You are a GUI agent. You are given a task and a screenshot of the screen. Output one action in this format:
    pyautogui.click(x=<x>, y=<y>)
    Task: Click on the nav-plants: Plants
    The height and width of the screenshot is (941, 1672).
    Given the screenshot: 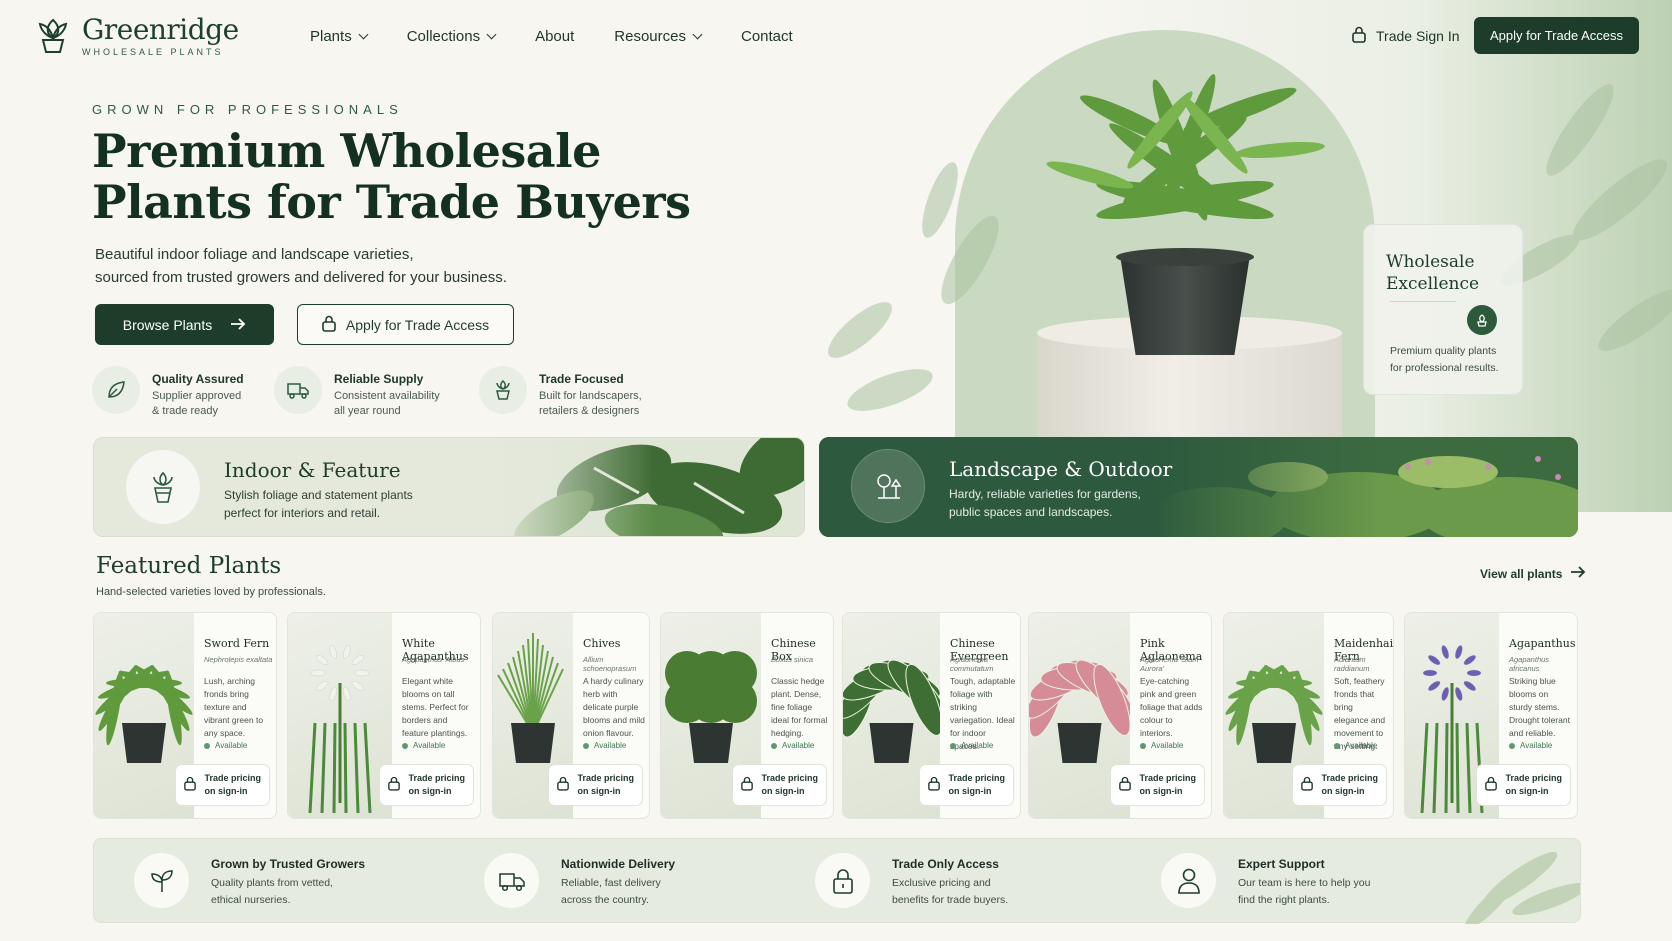 What is the action you would take?
    pyautogui.click(x=339, y=36)
    